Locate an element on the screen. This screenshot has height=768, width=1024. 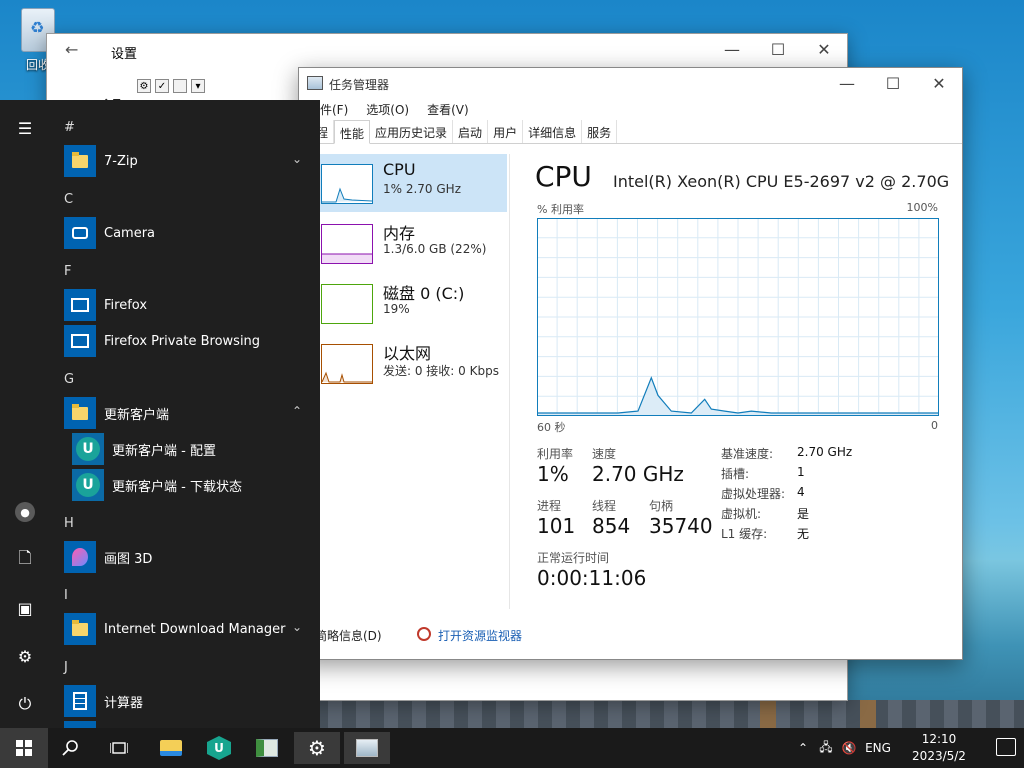
toolbar-icon is located at coordinates (180, 86).